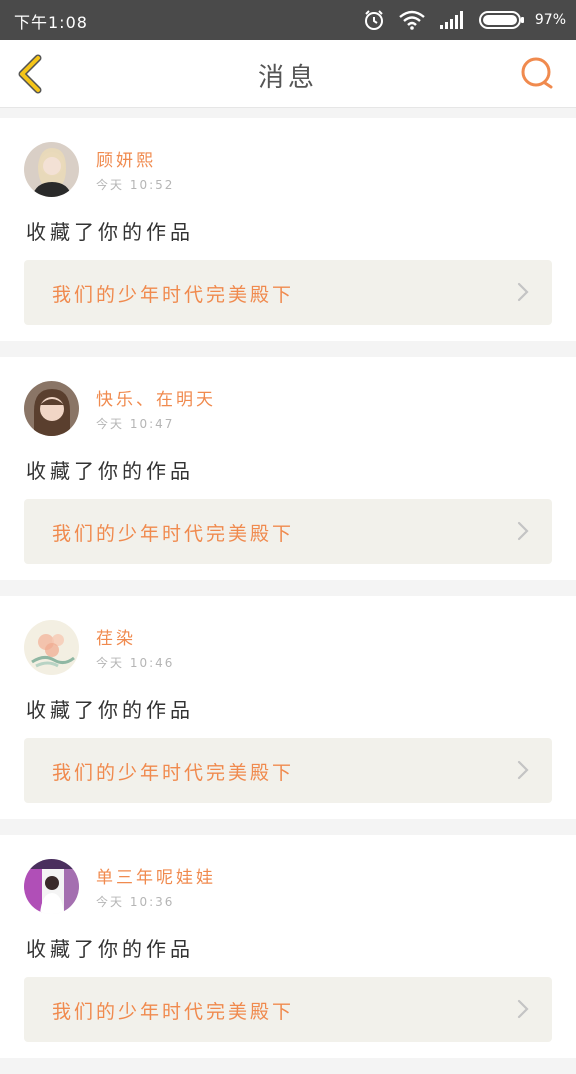 This screenshot has height=1074, width=576. Describe the element at coordinates (156, 875) in the screenshot. I see `username: 单三年呢娃娃` at that location.